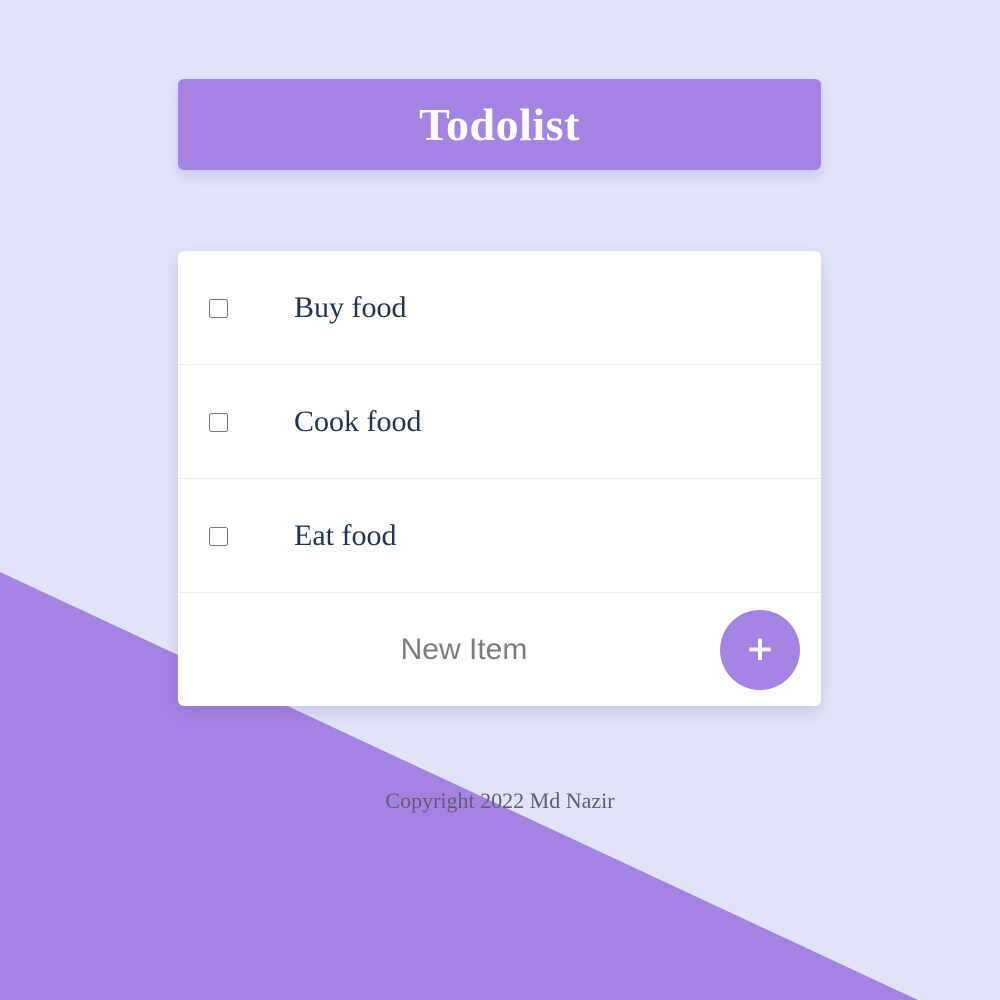  Describe the element at coordinates (358, 421) in the screenshot. I see `item-label: Cook food` at that location.